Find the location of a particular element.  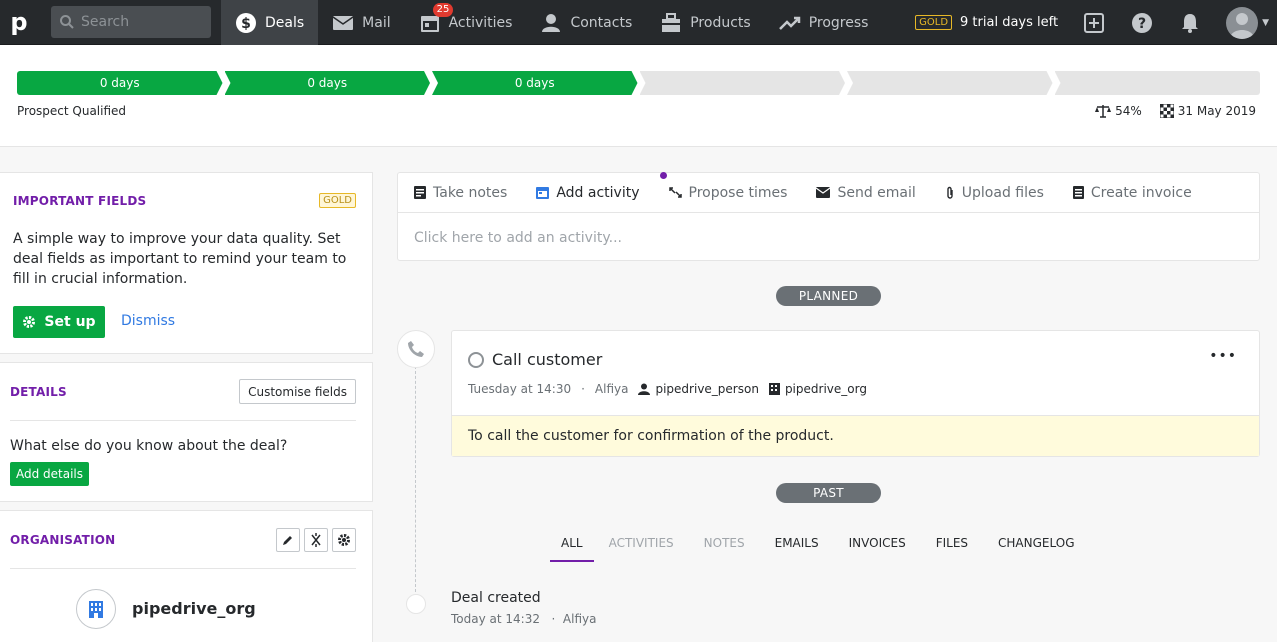

activity-person: pipedrive_person is located at coordinates (698, 389).